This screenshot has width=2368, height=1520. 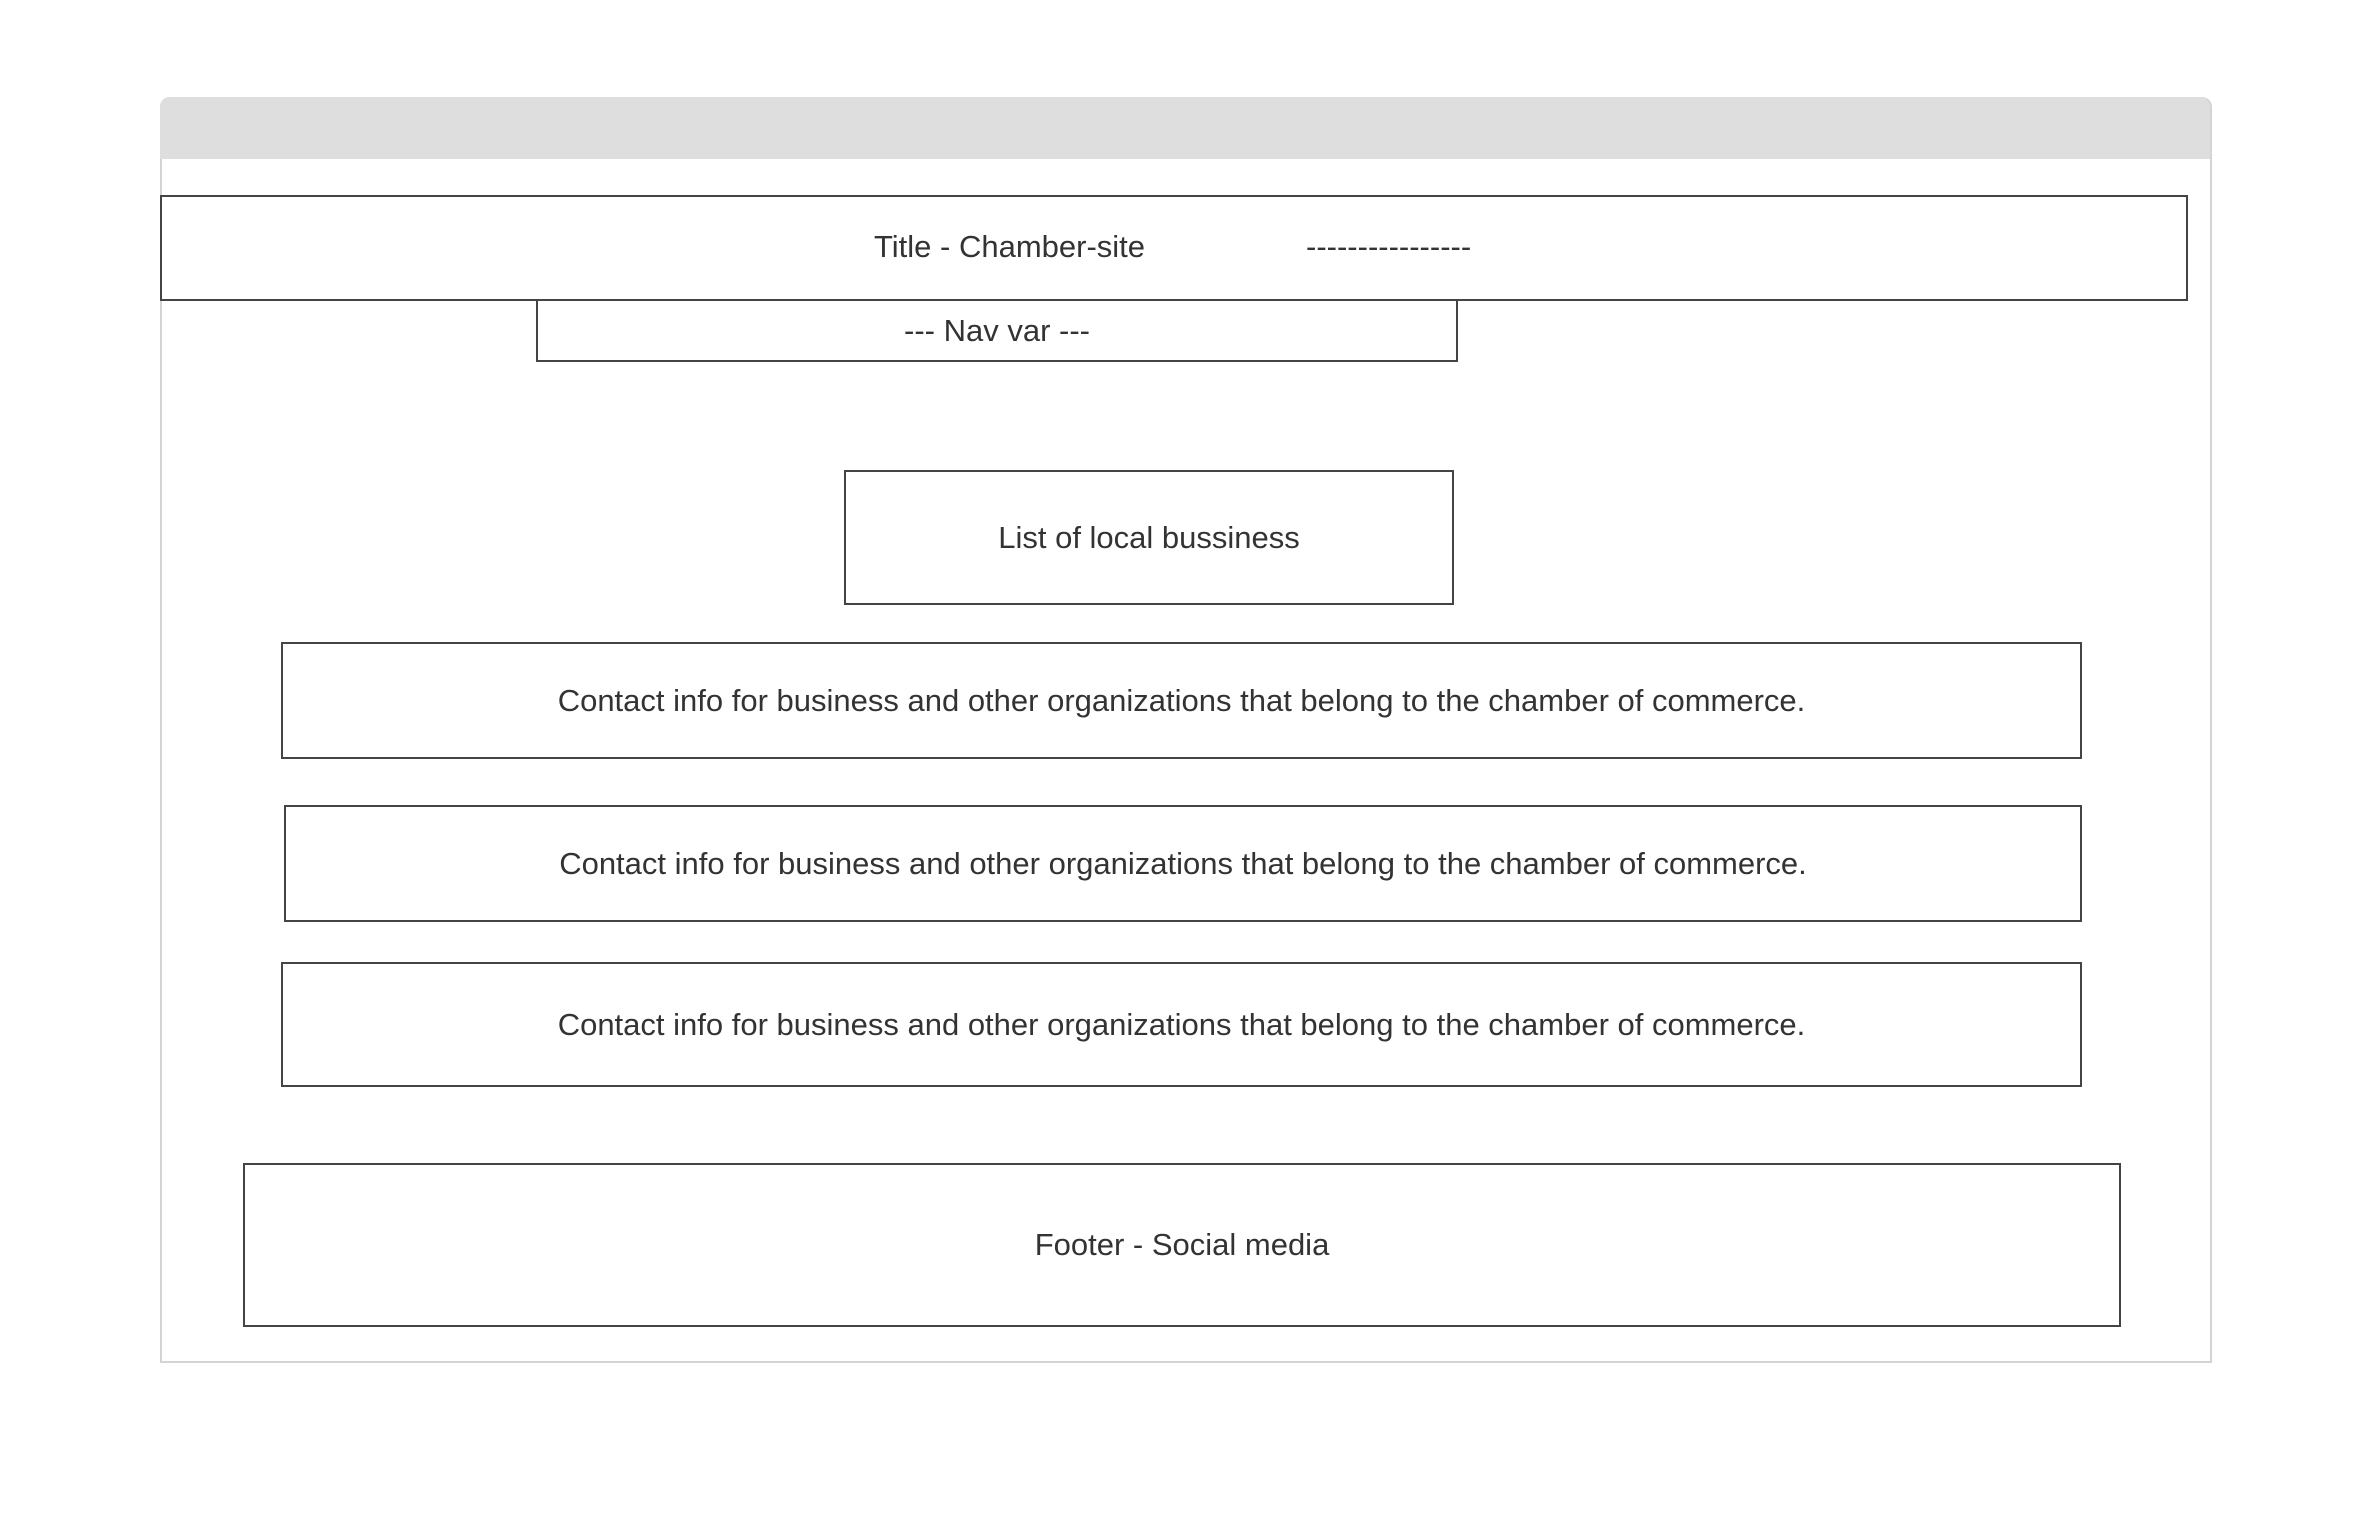 I want to click on footer-label: Footer - Social media, so click(x=1182, y=1244).